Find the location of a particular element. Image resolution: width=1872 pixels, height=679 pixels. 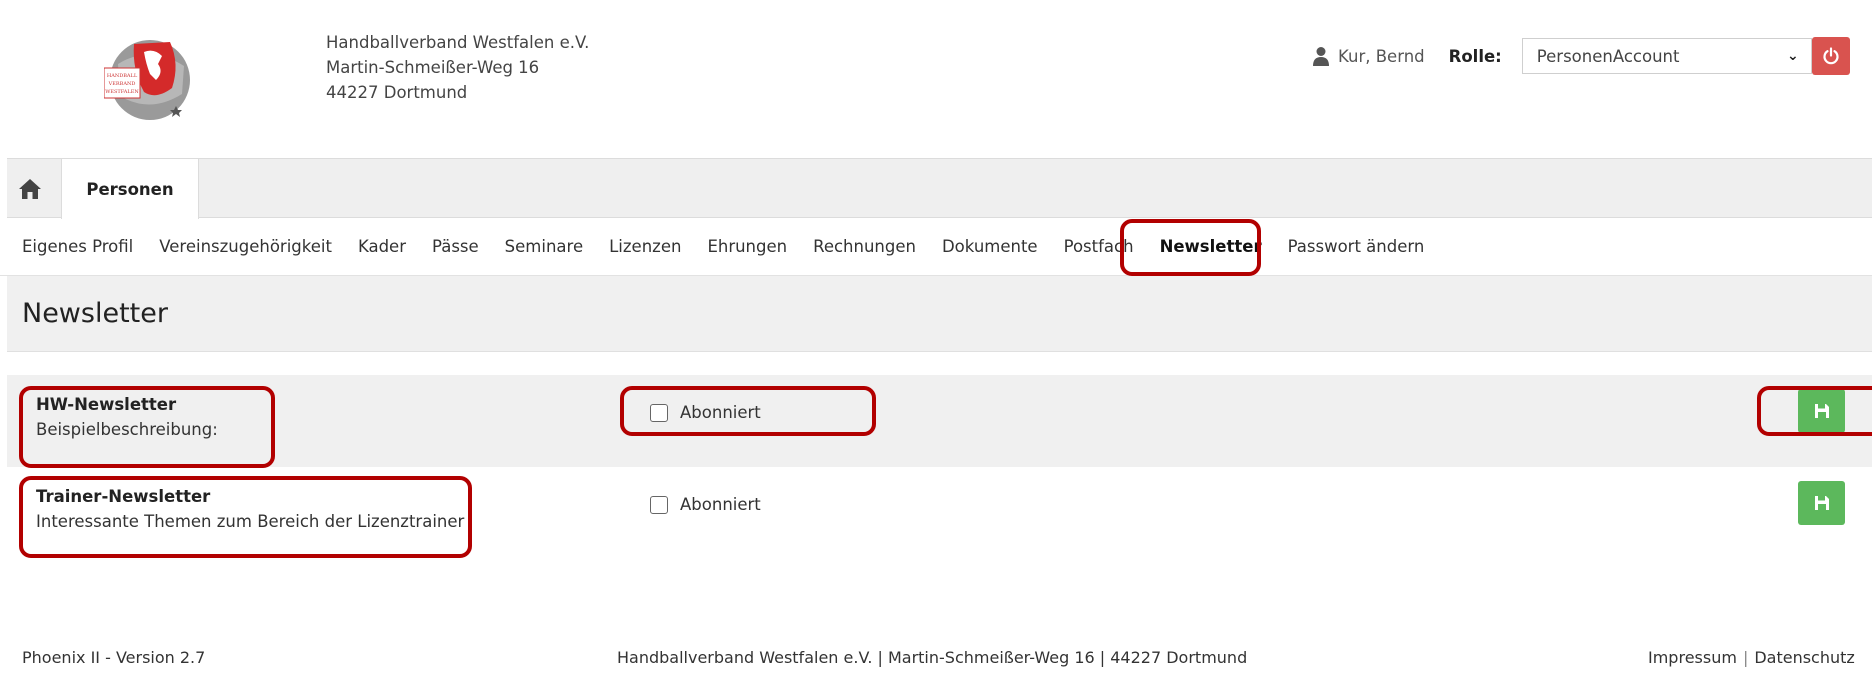

role-label: Rolle: is located at coordinates (1475, 56).